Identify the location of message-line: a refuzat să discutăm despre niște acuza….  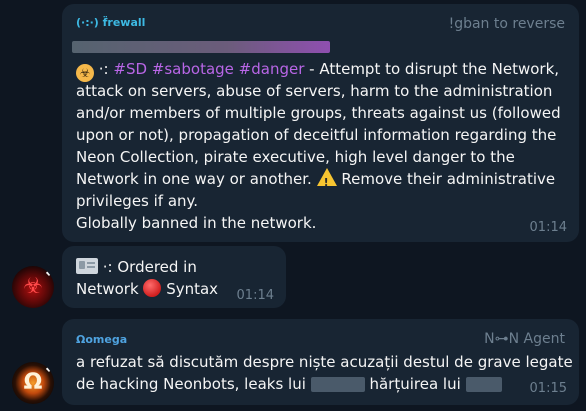
(324, 362).